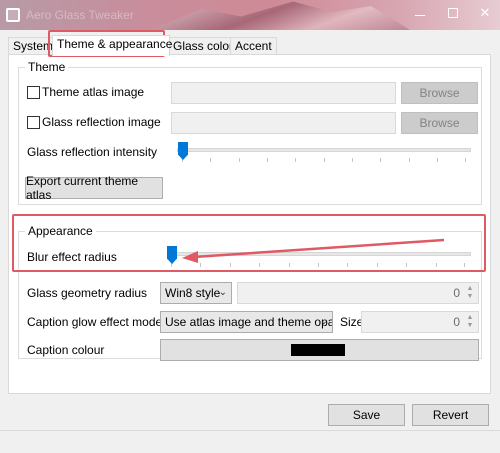 This screenshot has height=453, width=500. Describe the element at coordinates (92, 152) in the screenshot. I see `reflection-intensity-label: Glass reflection intensity` at that location.